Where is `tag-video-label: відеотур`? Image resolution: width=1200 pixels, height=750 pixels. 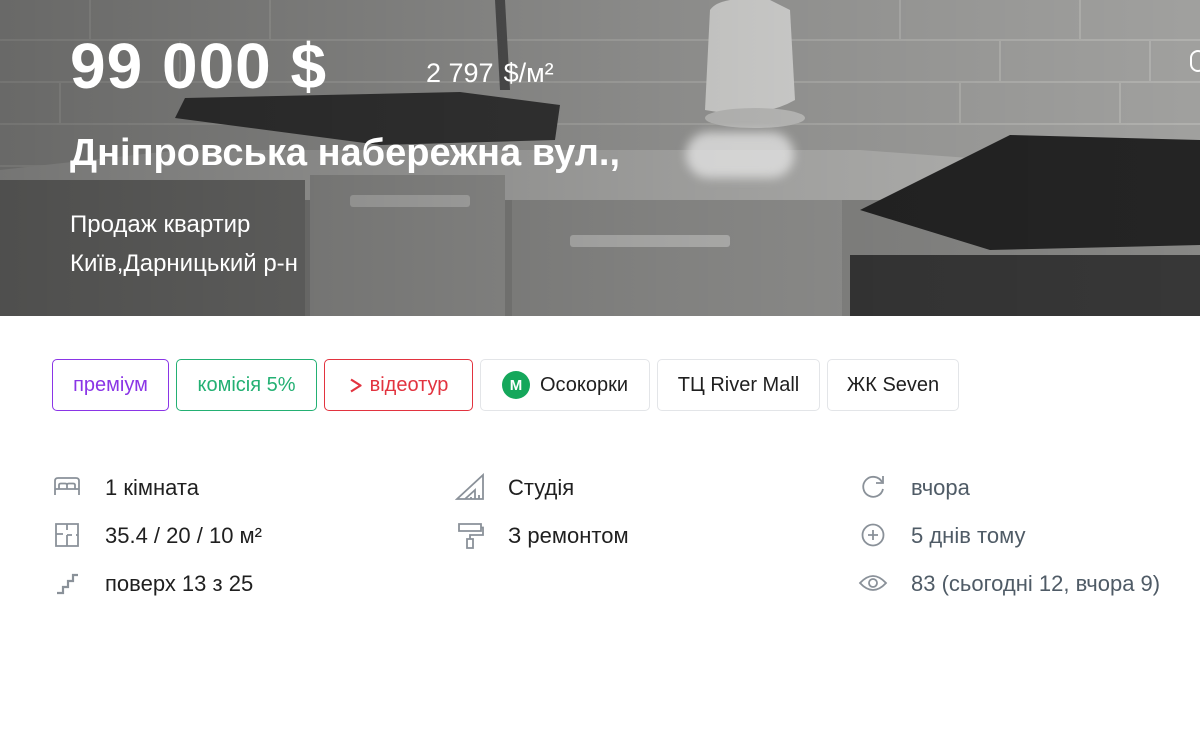 tag-video-label: відеотур is located at coordinates (409, 384).